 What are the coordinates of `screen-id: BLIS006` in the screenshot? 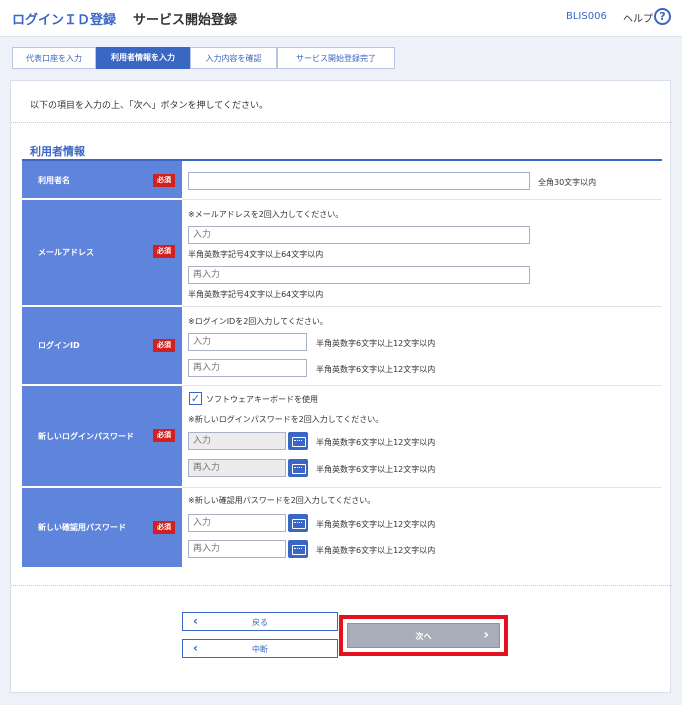 It's located at (586, 16).